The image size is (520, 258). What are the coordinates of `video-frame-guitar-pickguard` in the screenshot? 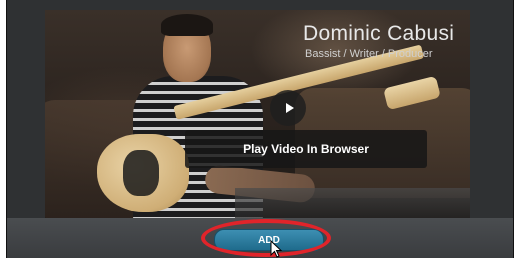 It's located at (141, 173).